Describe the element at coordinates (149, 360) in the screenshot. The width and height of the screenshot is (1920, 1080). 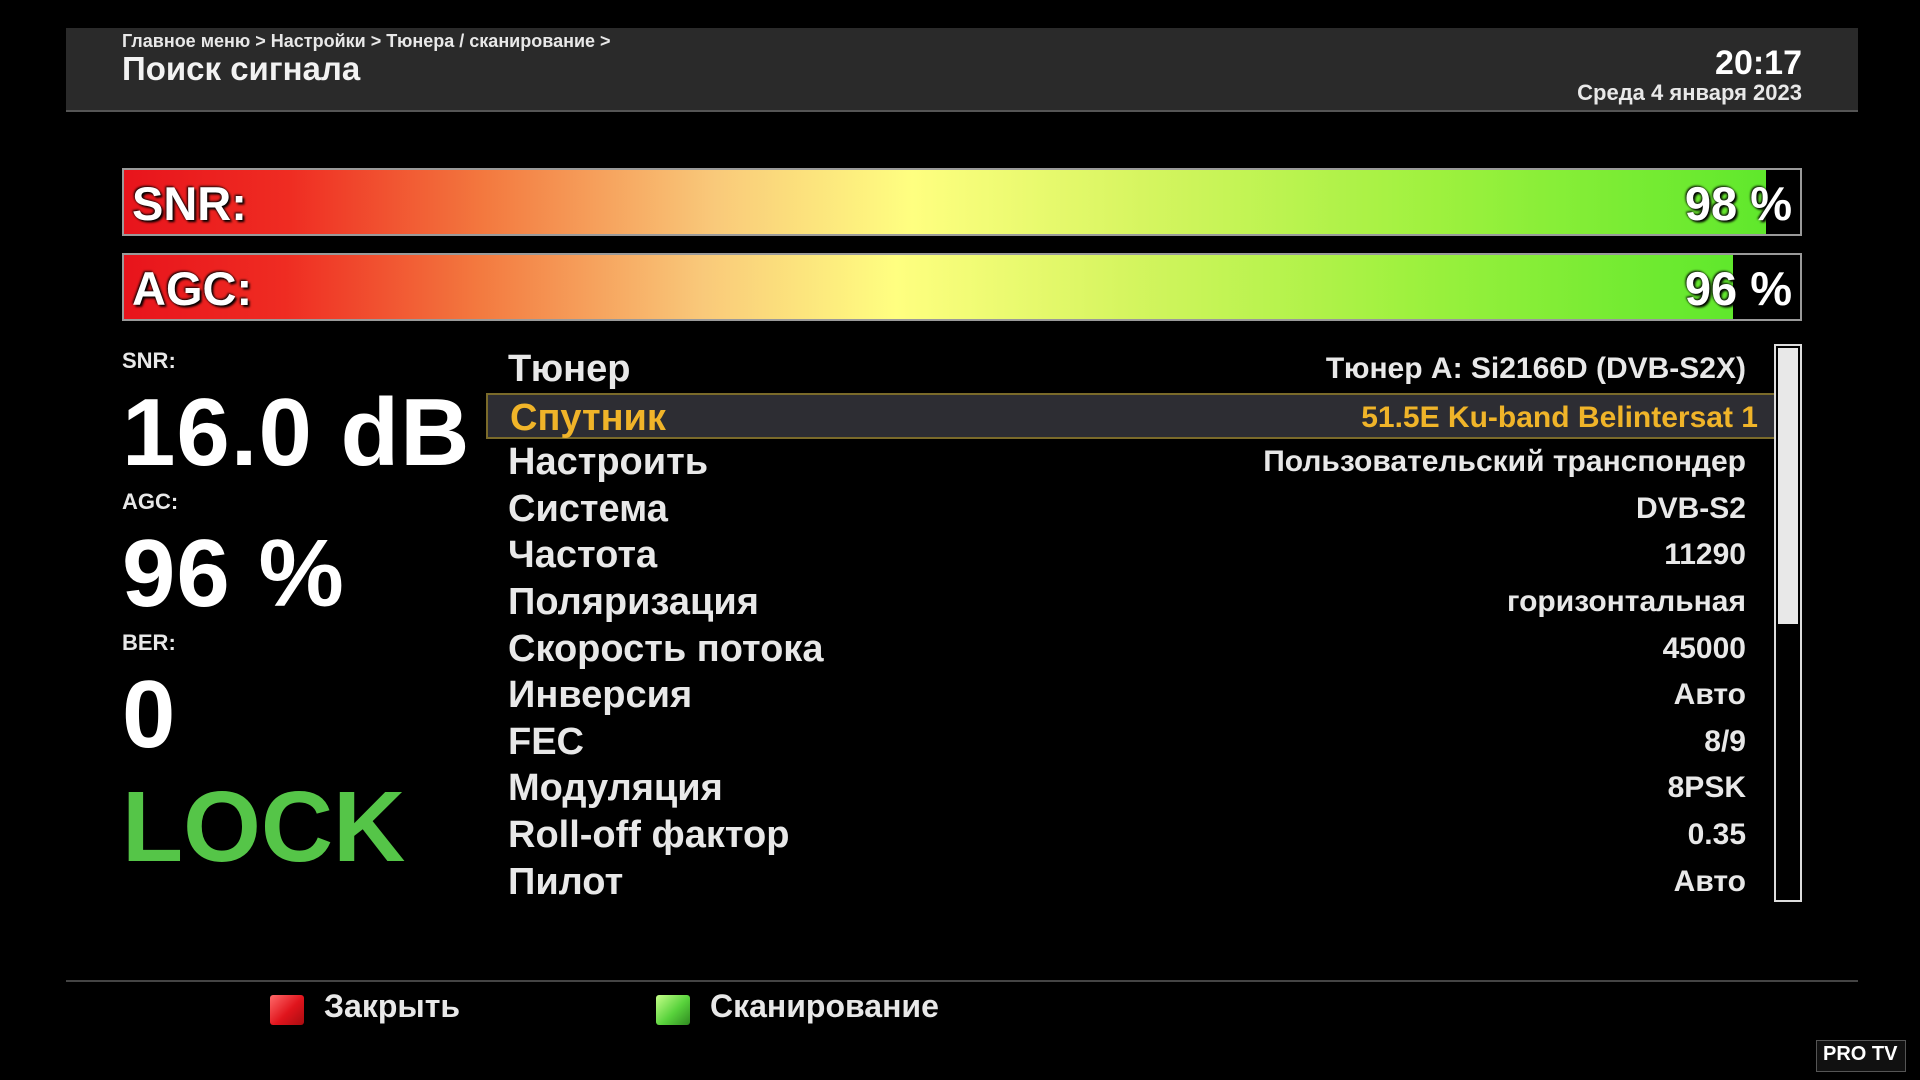
I see `snr-stat-label: SNR:` at that location.